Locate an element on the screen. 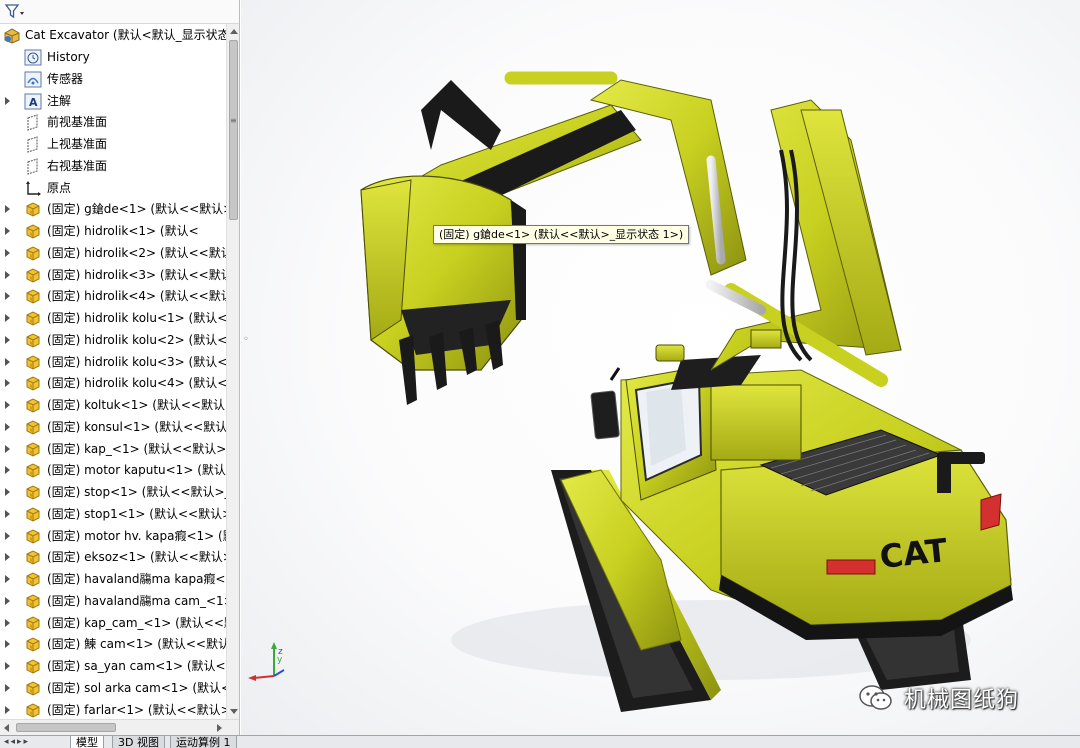 The image size is (1080, 748). scroll-up-arrow-icon is located at coordinates (234, 31).